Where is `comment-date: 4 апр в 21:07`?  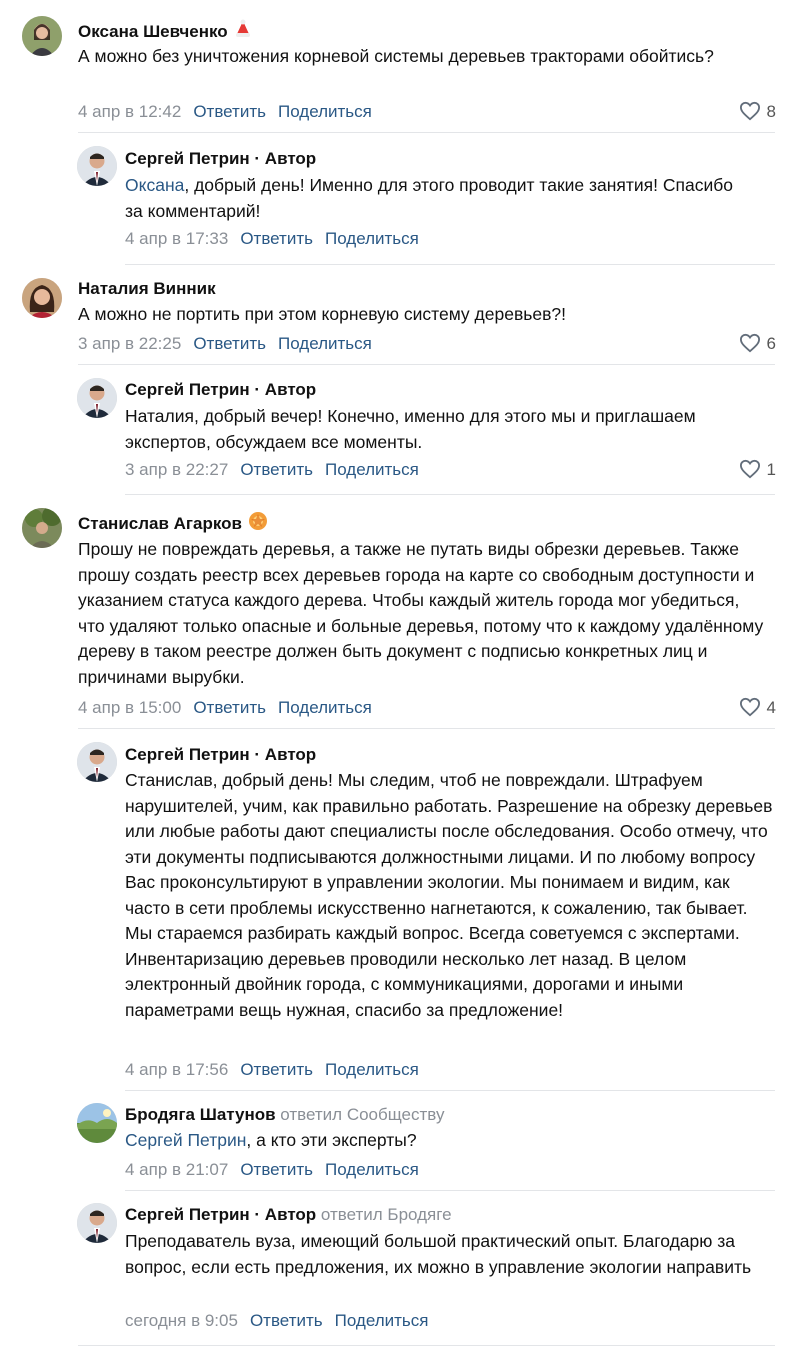 comment-date: 4 апр в 21:07 is located at coordinates (176, 1169).